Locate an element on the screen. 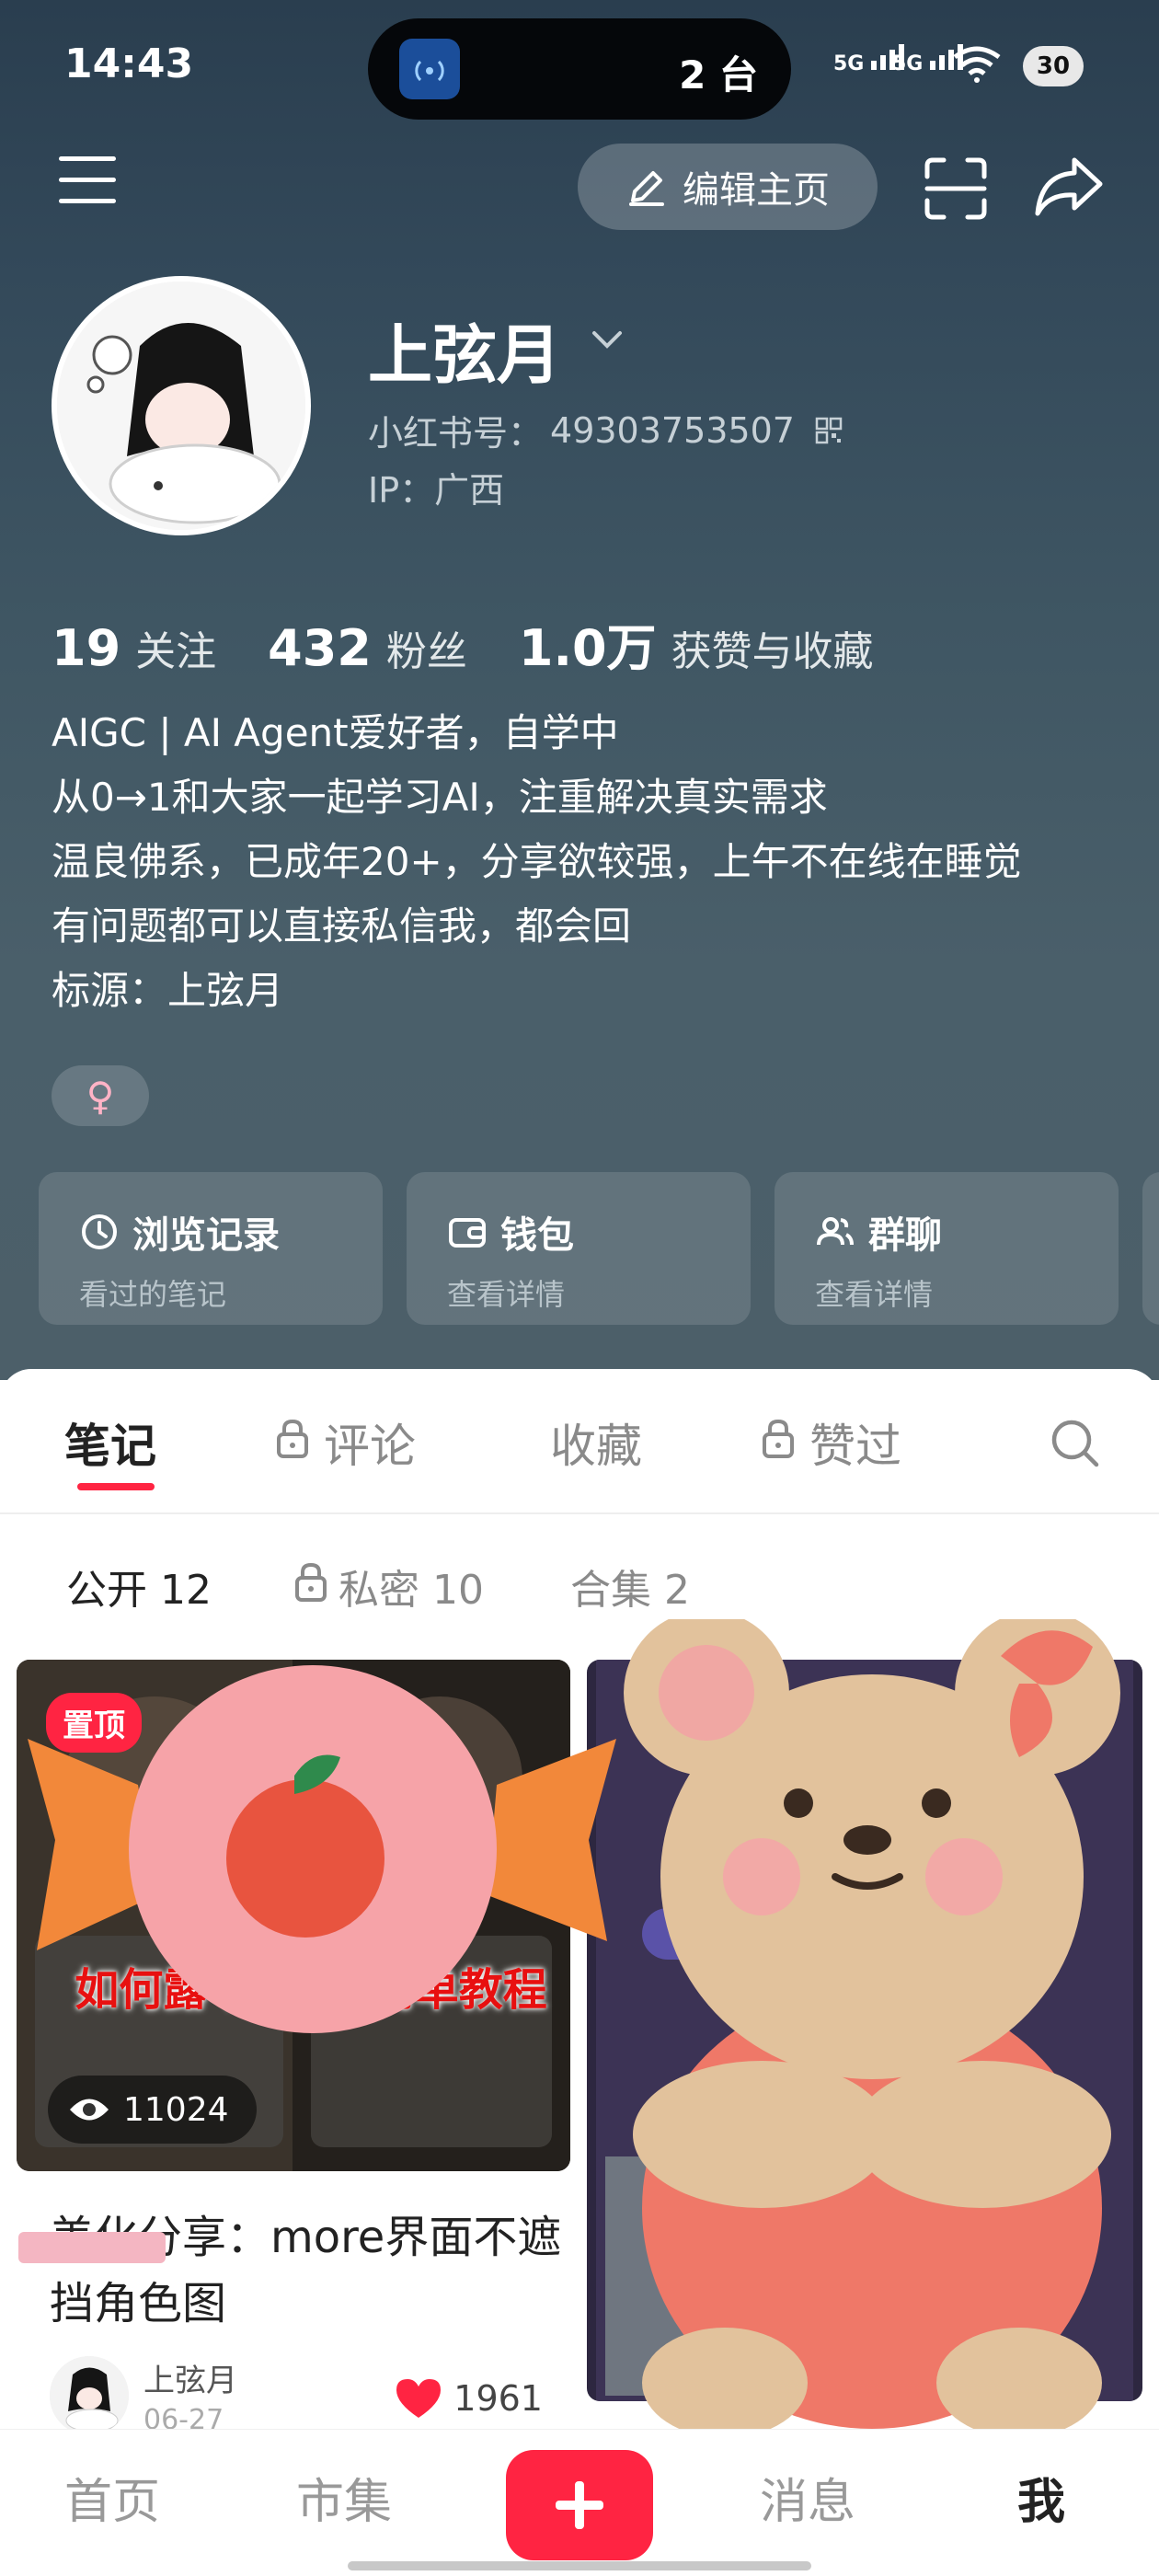  like-count: 1961 is located at coordinates (469, 2398).